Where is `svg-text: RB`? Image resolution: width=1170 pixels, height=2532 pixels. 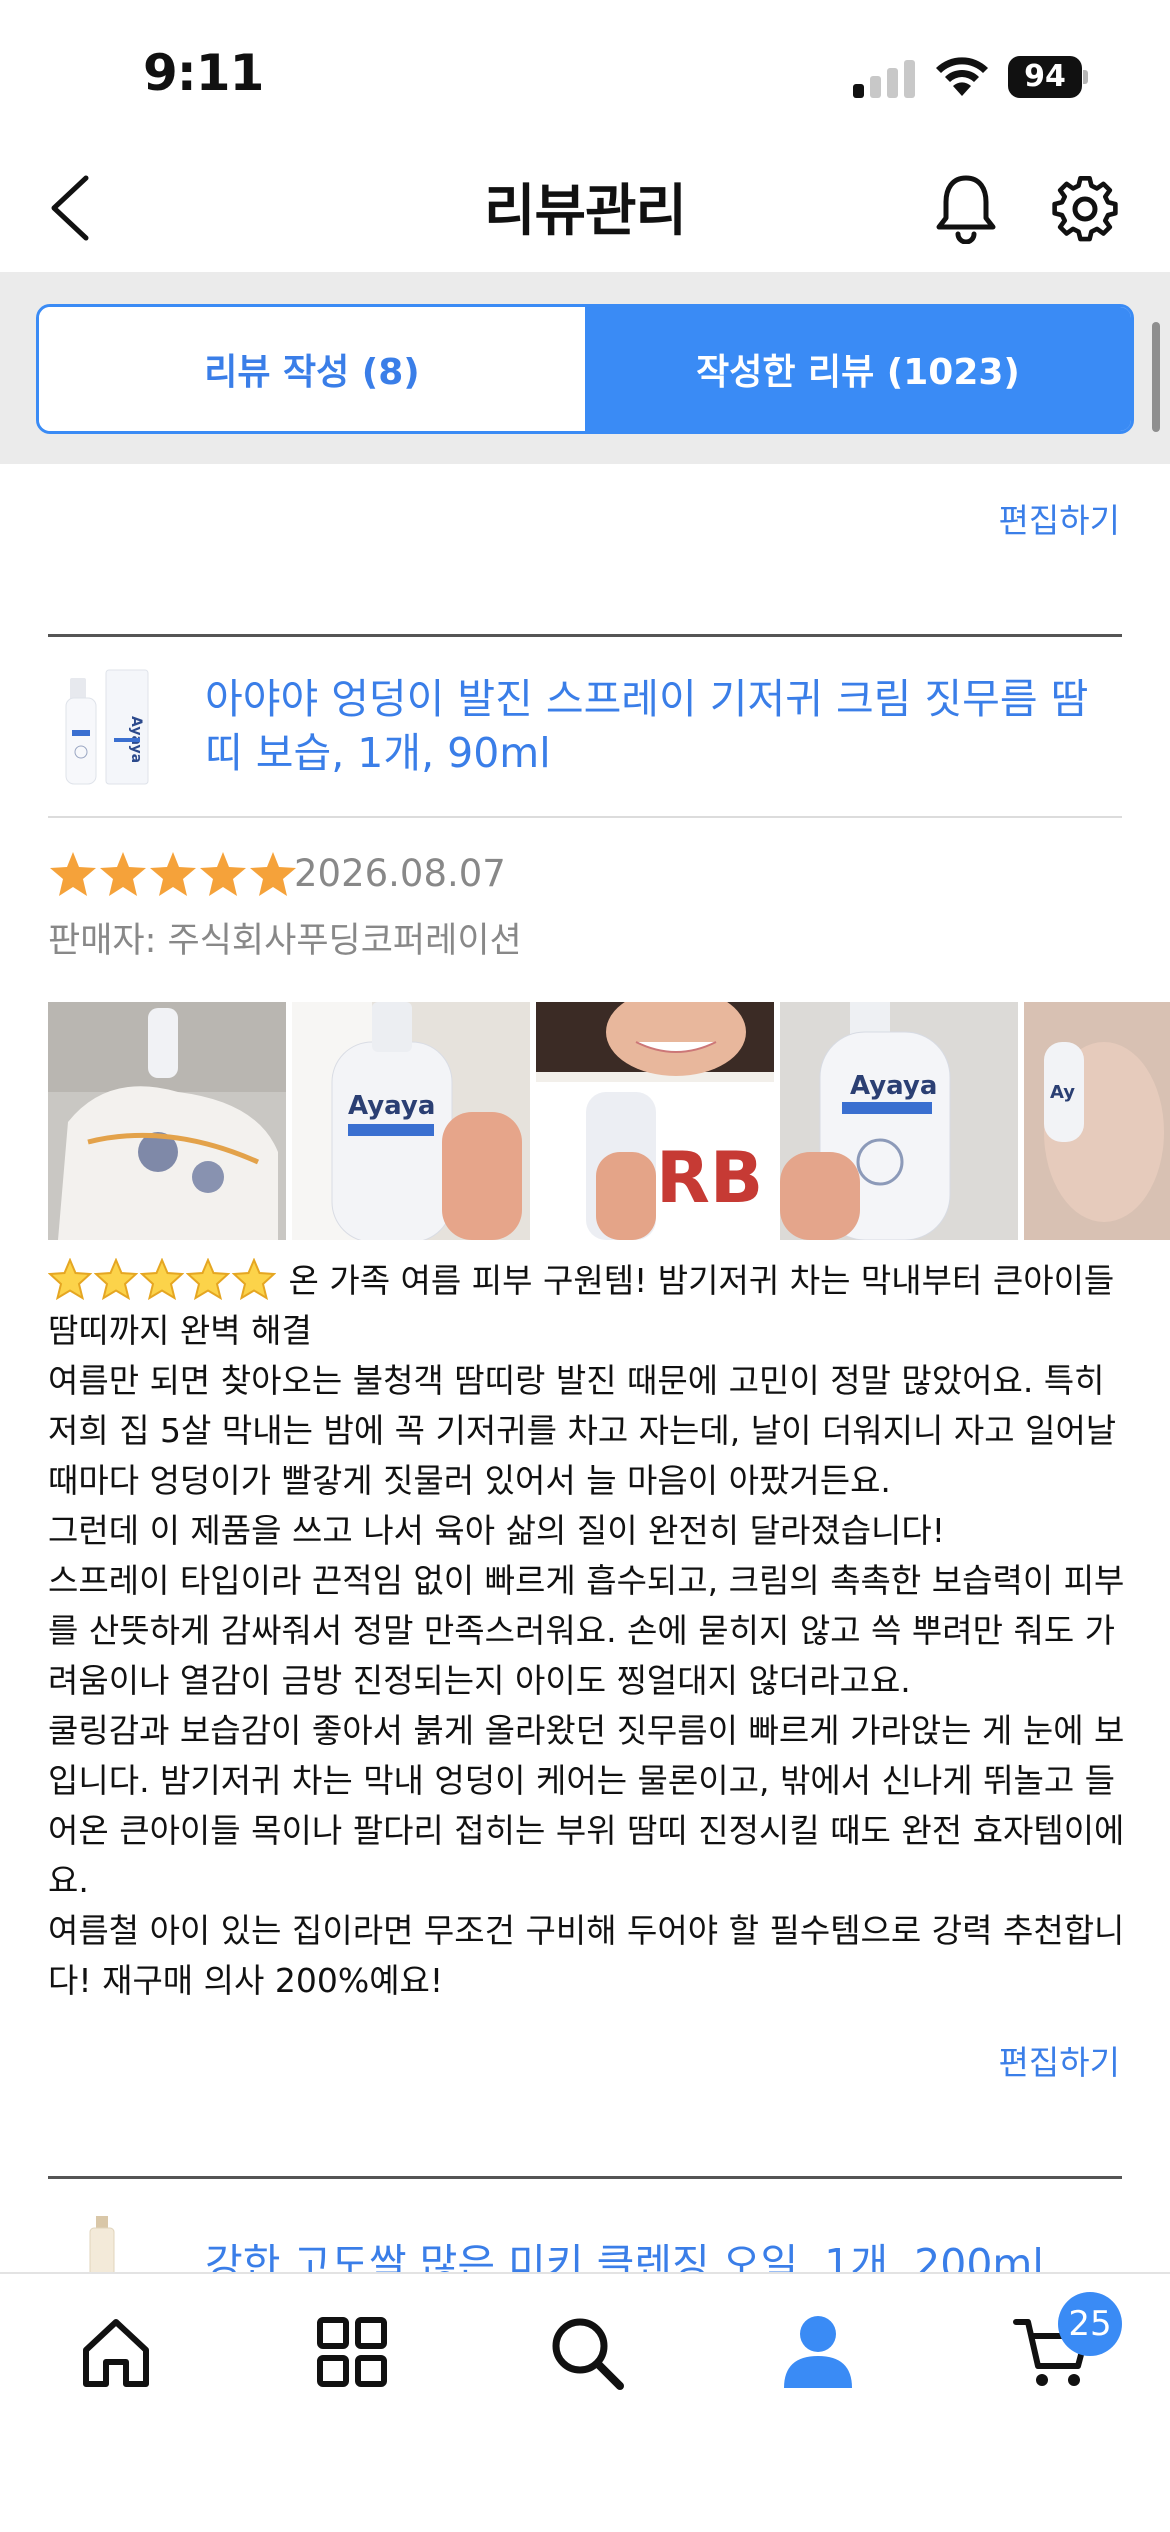
svg-text: RB is located at coordinates (709, 1178).